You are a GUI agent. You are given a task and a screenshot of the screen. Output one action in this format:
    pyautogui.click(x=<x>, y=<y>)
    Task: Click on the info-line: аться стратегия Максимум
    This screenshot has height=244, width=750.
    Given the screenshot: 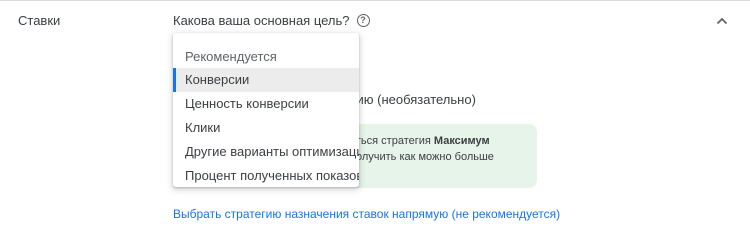 What is the action you would take?
    pyautogui.click(x=420, y=141)
    